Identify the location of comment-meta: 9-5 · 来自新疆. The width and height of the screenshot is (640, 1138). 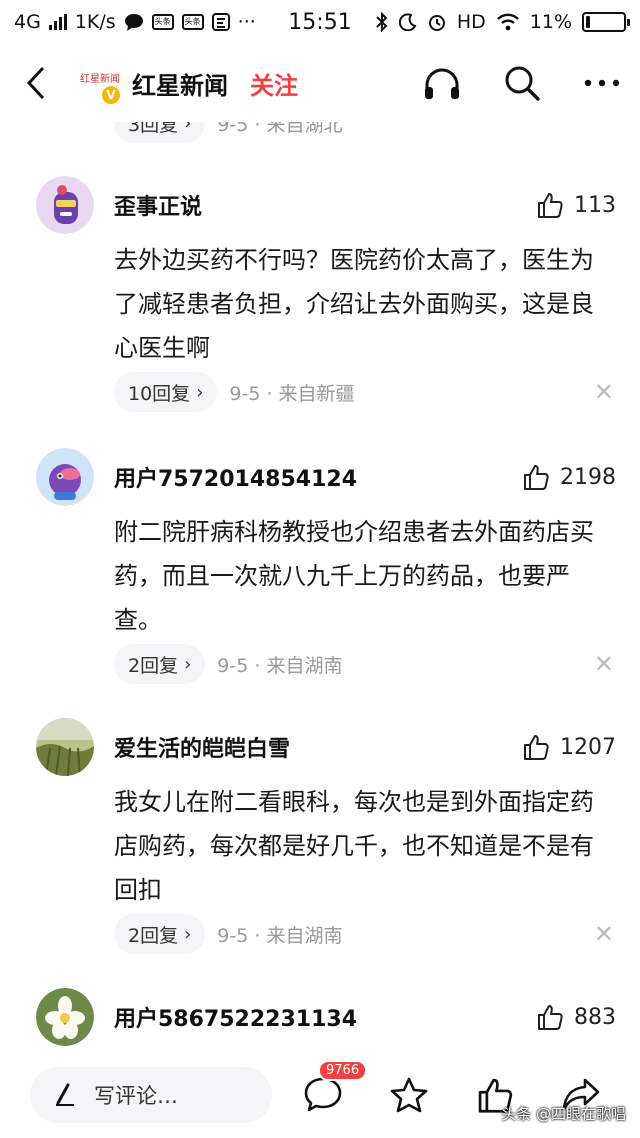
(292, 393).